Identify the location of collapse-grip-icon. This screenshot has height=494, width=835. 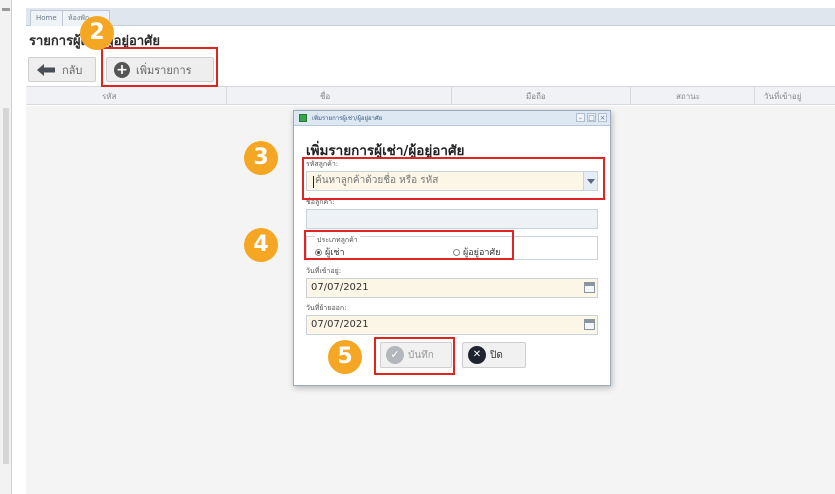
(6, 9).